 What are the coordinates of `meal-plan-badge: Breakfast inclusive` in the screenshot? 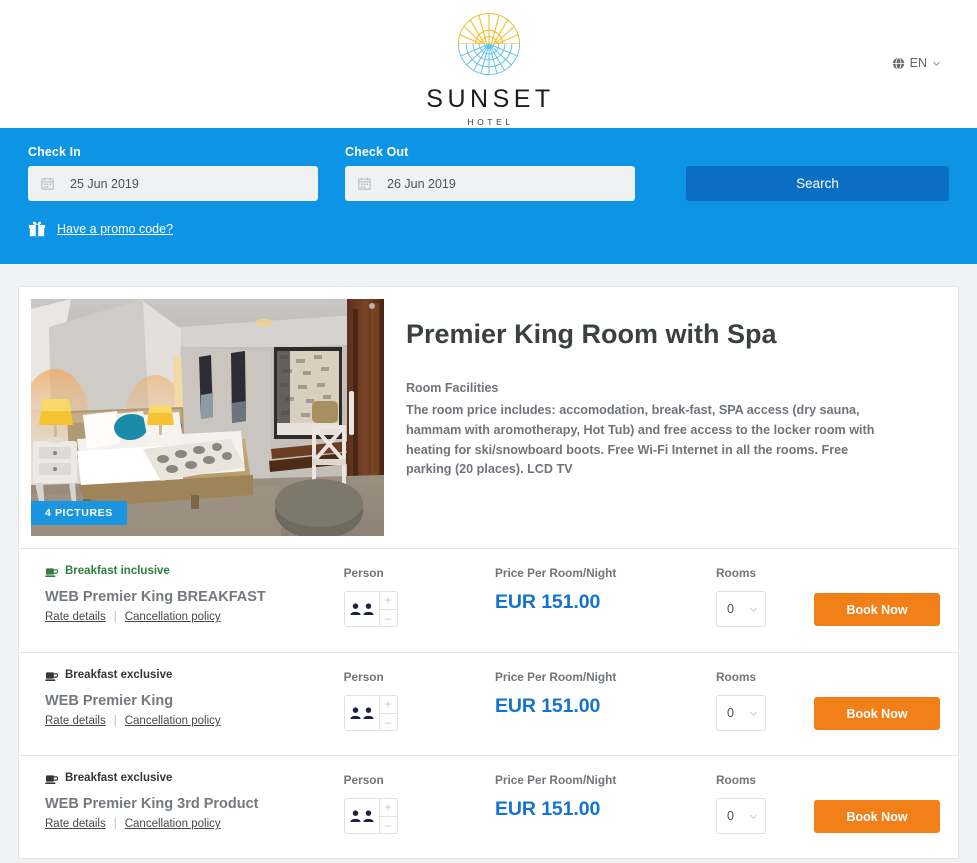 It's located at (194, 571).